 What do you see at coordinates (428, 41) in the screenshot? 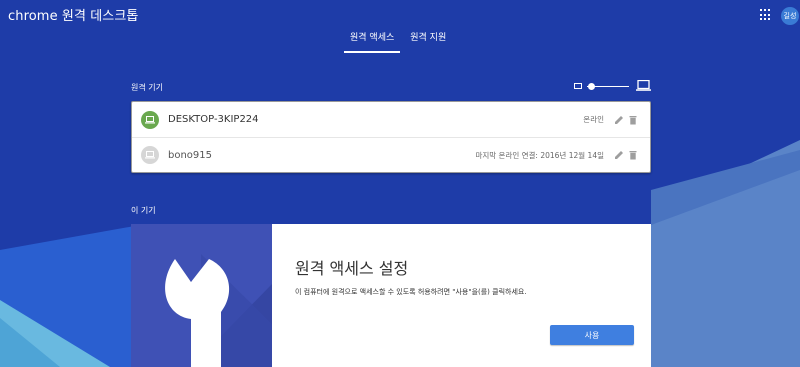
I see `tab-remote-support: 원격 지원` at bounding box center [428, 41].